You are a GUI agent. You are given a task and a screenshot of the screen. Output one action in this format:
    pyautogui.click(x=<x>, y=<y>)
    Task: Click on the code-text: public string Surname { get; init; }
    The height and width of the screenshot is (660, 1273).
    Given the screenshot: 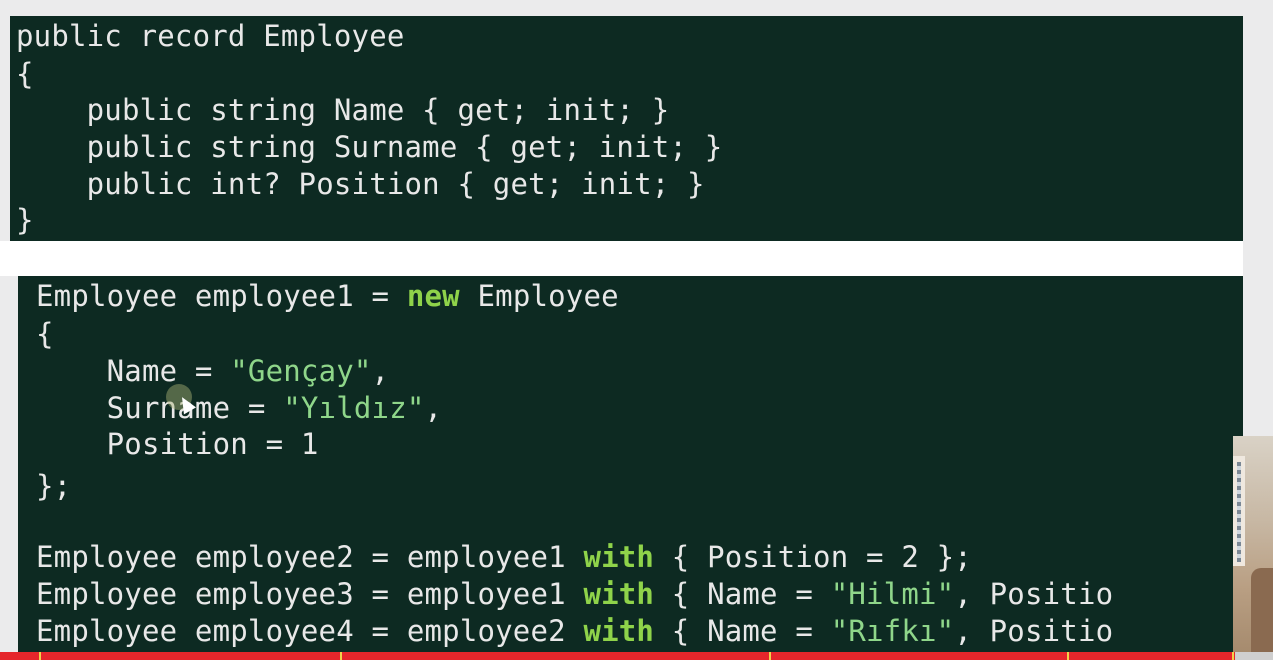 What is the action you would take?
    pyautogui.click(x=369, y=147)
    